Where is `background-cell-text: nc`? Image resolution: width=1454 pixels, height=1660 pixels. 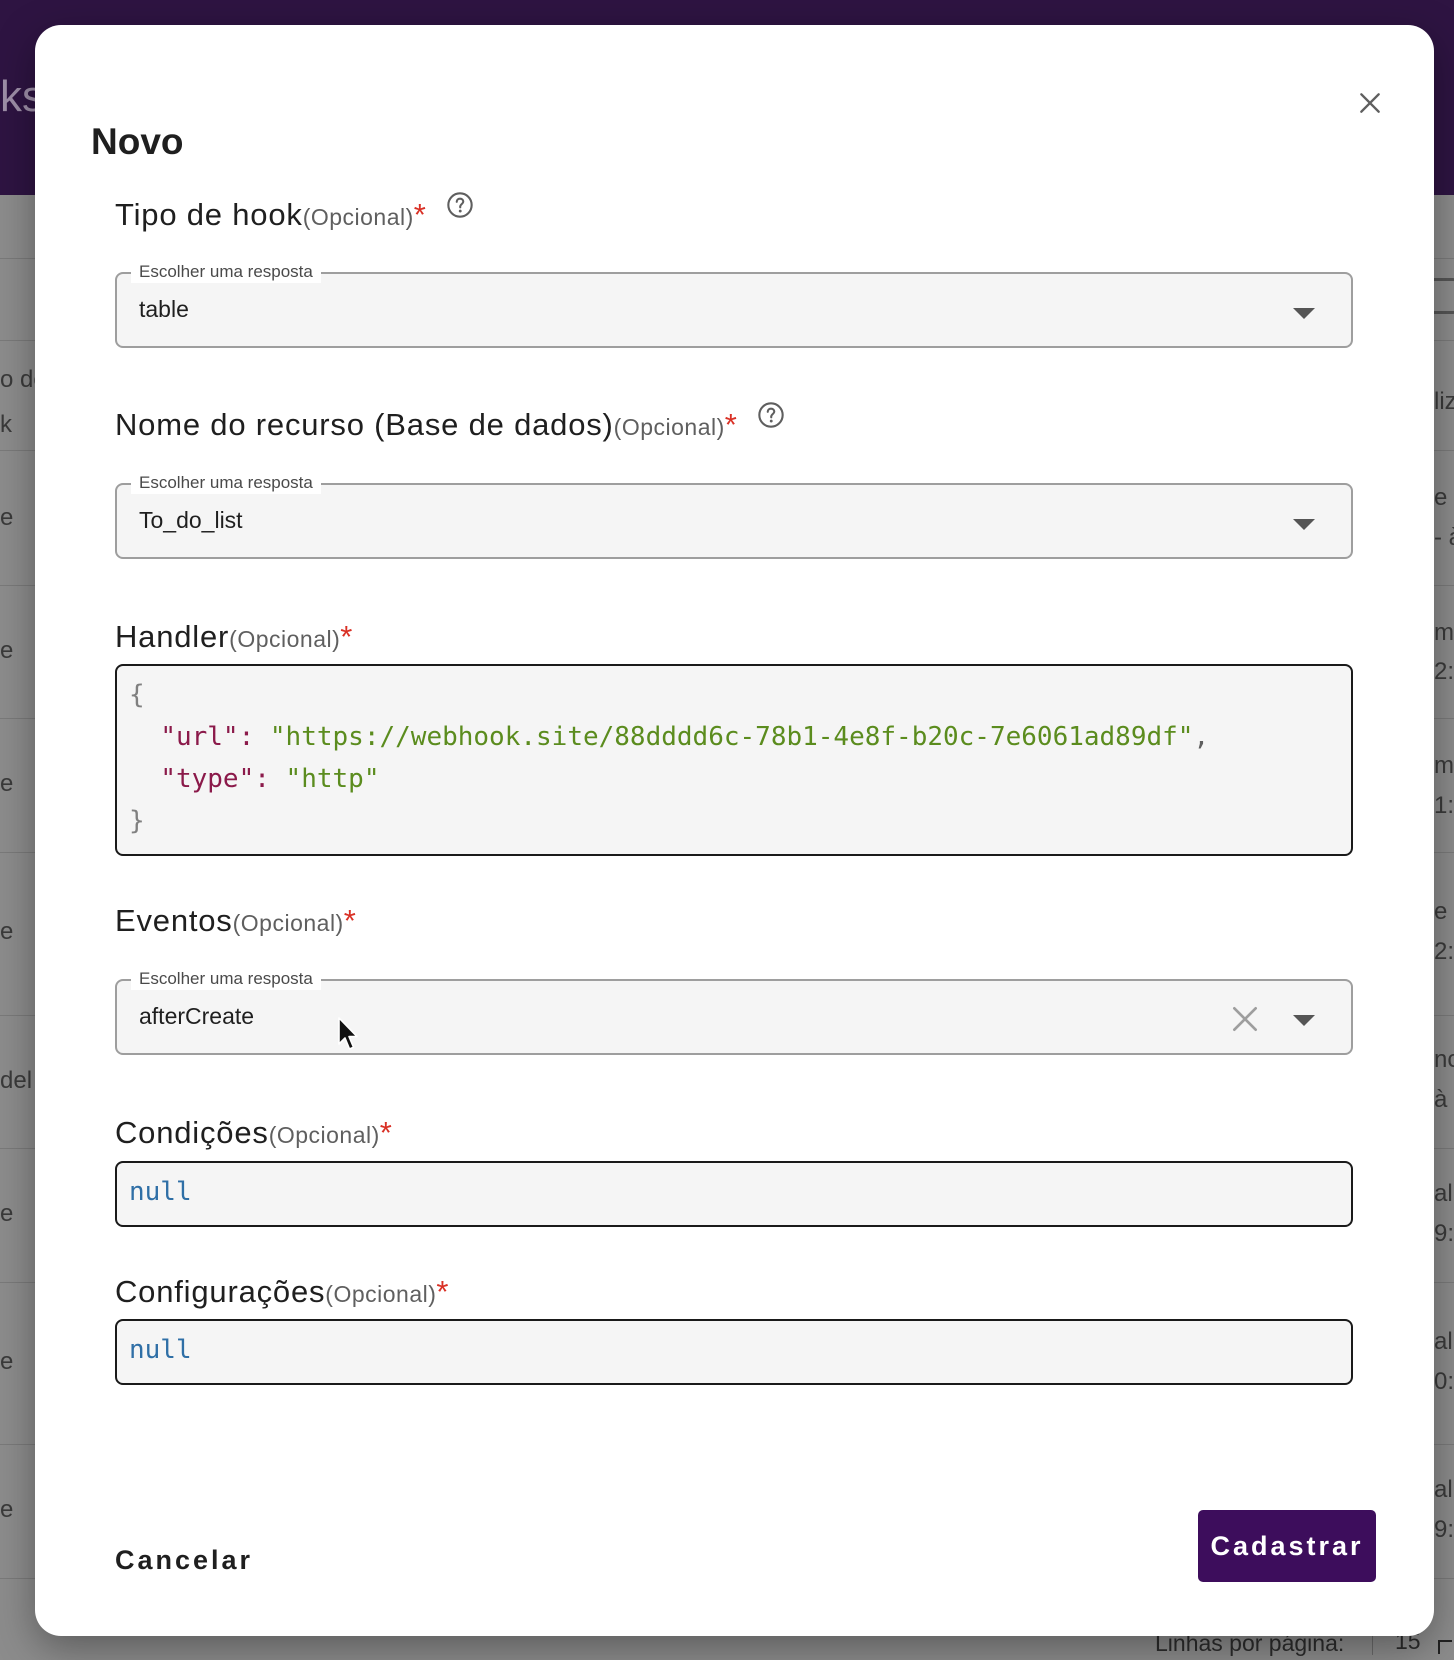 background-cell-text: nc is located at coordinates (1444, 1059).